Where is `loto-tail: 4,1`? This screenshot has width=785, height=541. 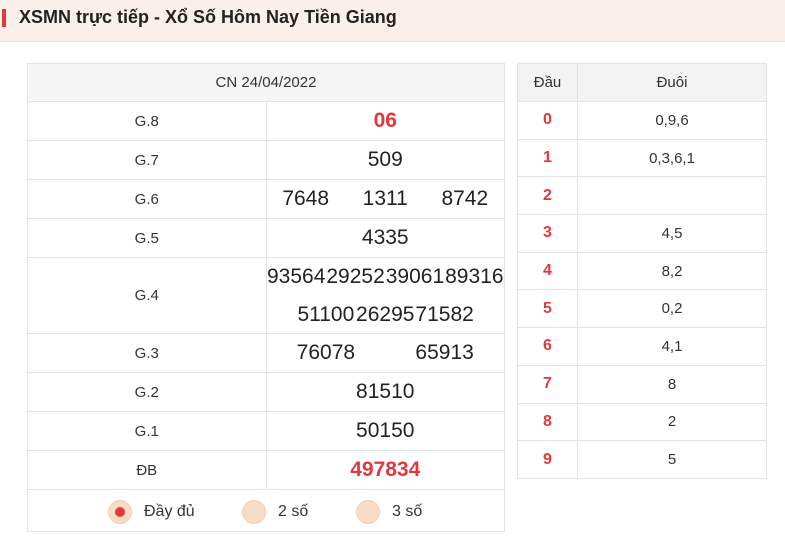 loto-tail: 4,1 is located at coordinates (672, 346).